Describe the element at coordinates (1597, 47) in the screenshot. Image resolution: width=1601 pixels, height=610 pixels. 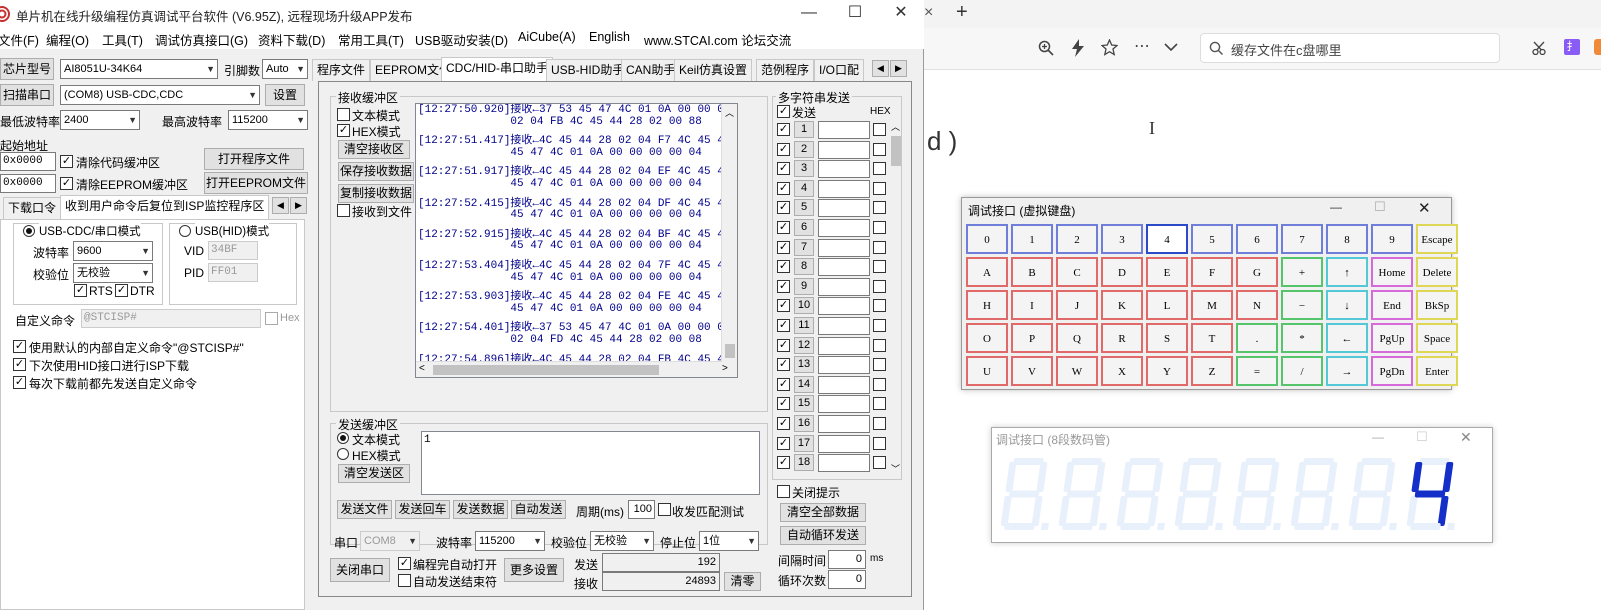
I see `profile-icon` at that location.